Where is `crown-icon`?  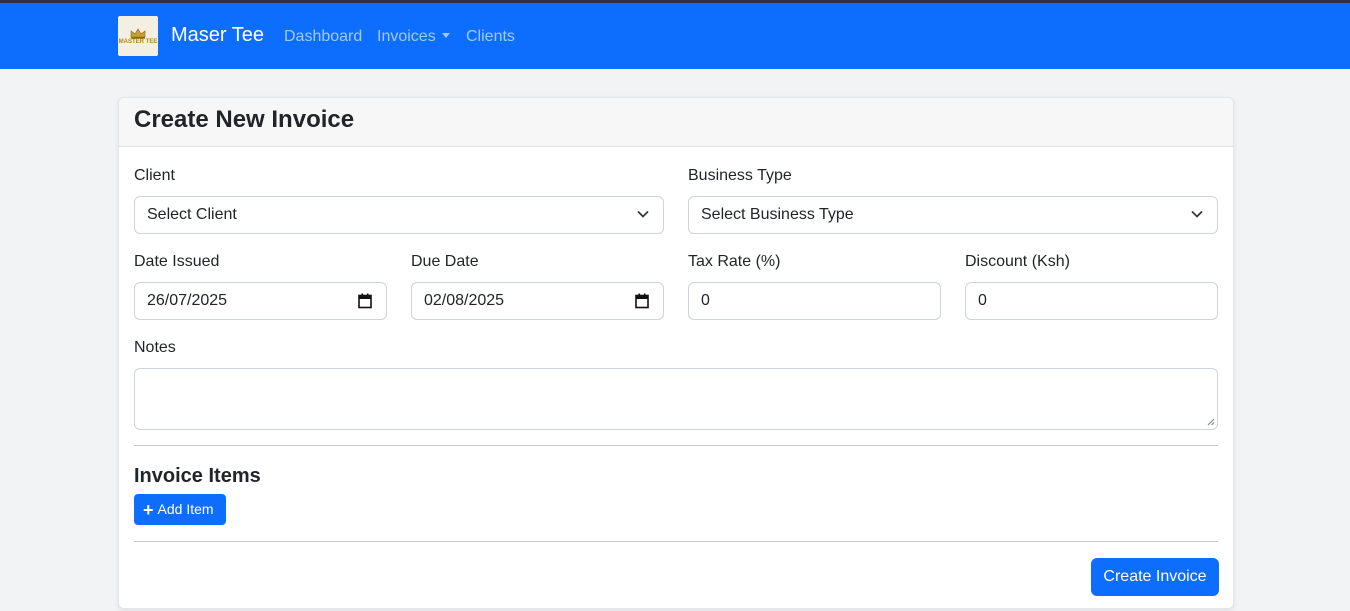
crown-icon is located at coordinates (138, 33).